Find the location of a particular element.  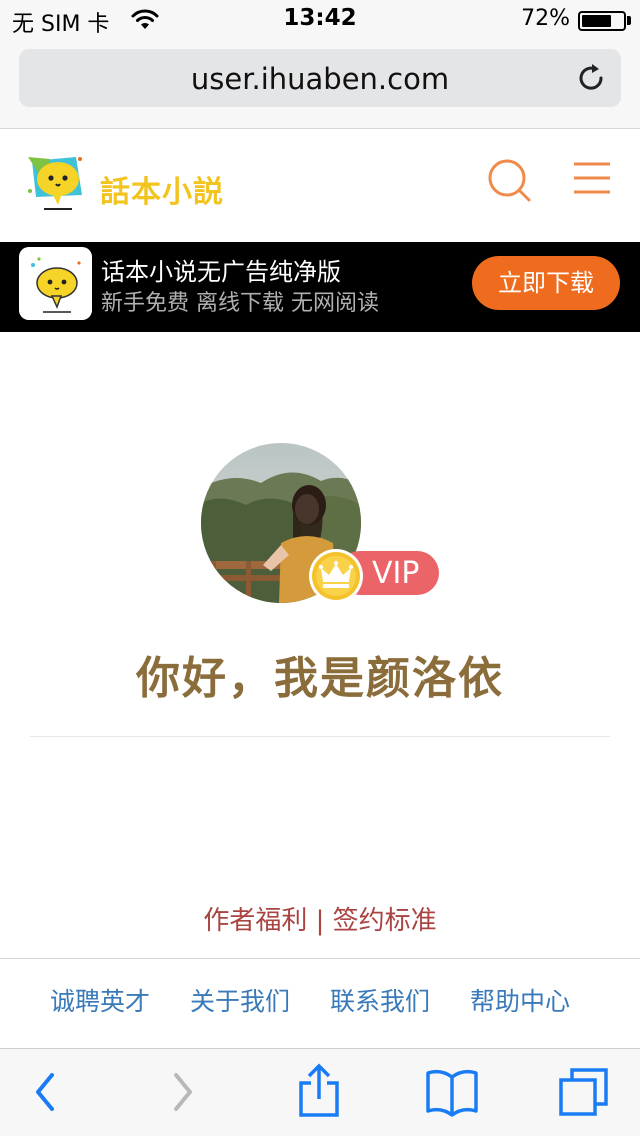

vip-badge: VIP is located at coordinates (373, 575).